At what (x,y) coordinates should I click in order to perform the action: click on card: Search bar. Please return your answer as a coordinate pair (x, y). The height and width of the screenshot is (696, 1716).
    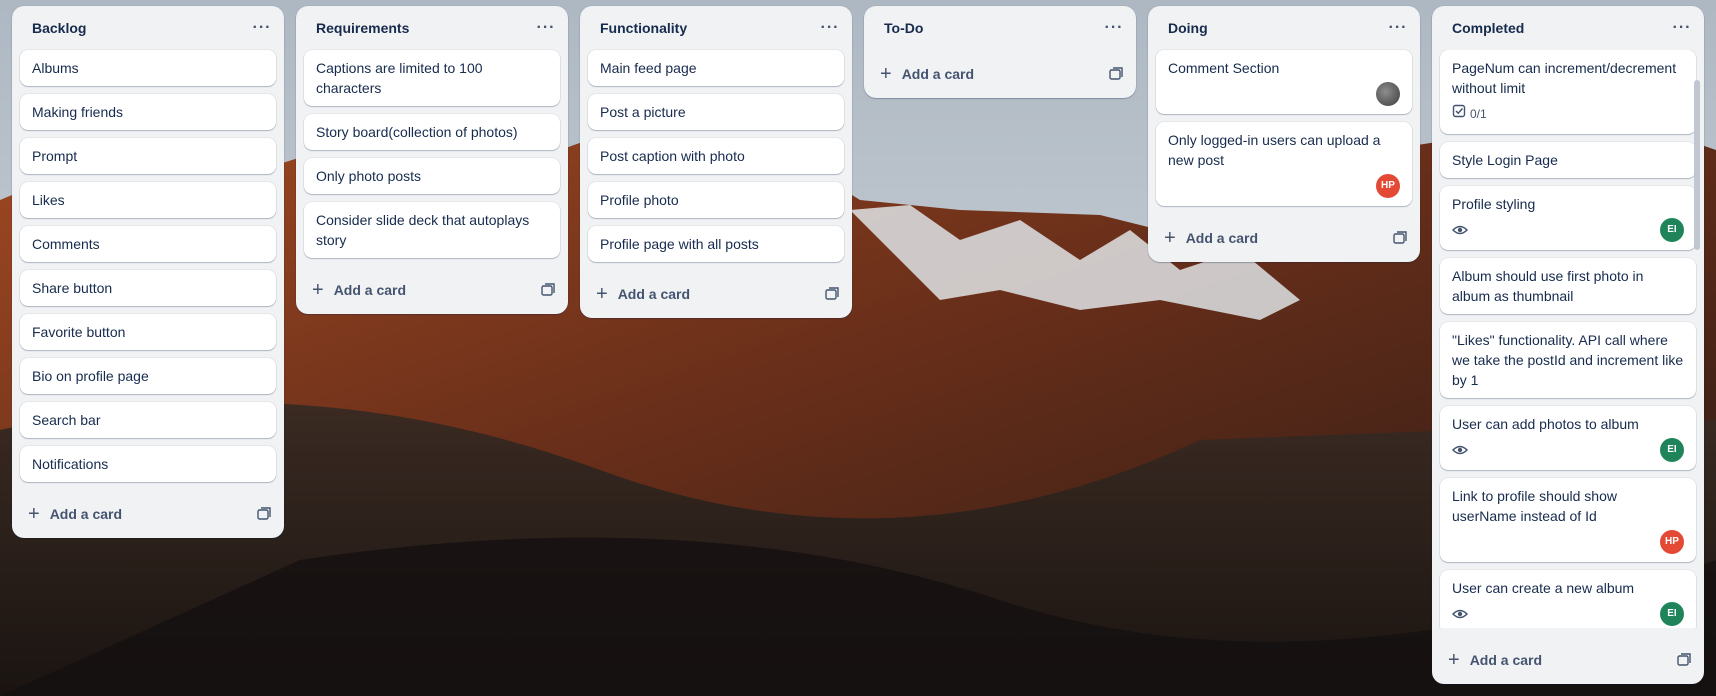
    Looking at the image, I should click on (148, 420).